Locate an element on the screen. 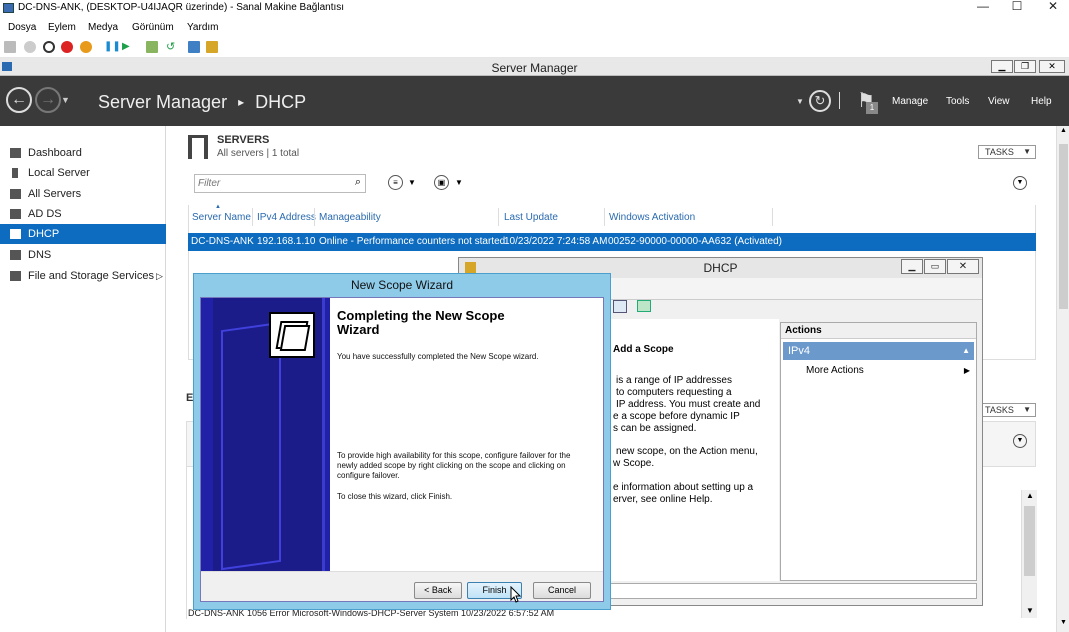 The image size is (1069, 632). info-line: e a scope before dynamic IP is located at coordinates (676, 416).